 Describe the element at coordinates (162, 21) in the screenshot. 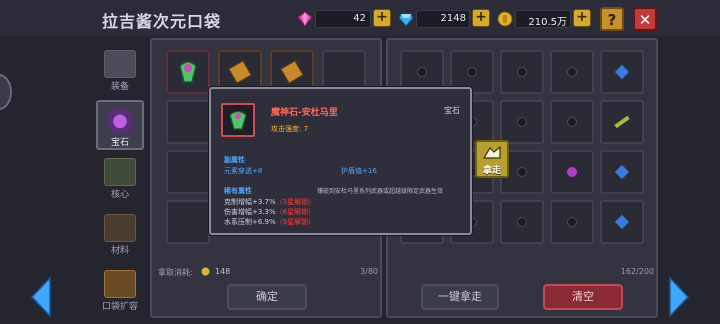

I see `window-title: 拉吉酱次元口袋` at that location.